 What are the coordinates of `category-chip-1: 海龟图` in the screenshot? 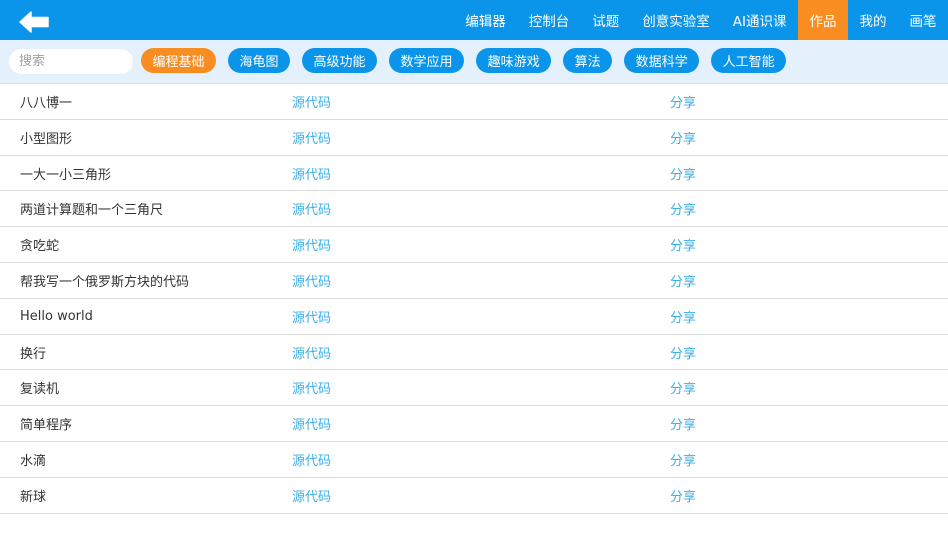 It's located at (259, 60).